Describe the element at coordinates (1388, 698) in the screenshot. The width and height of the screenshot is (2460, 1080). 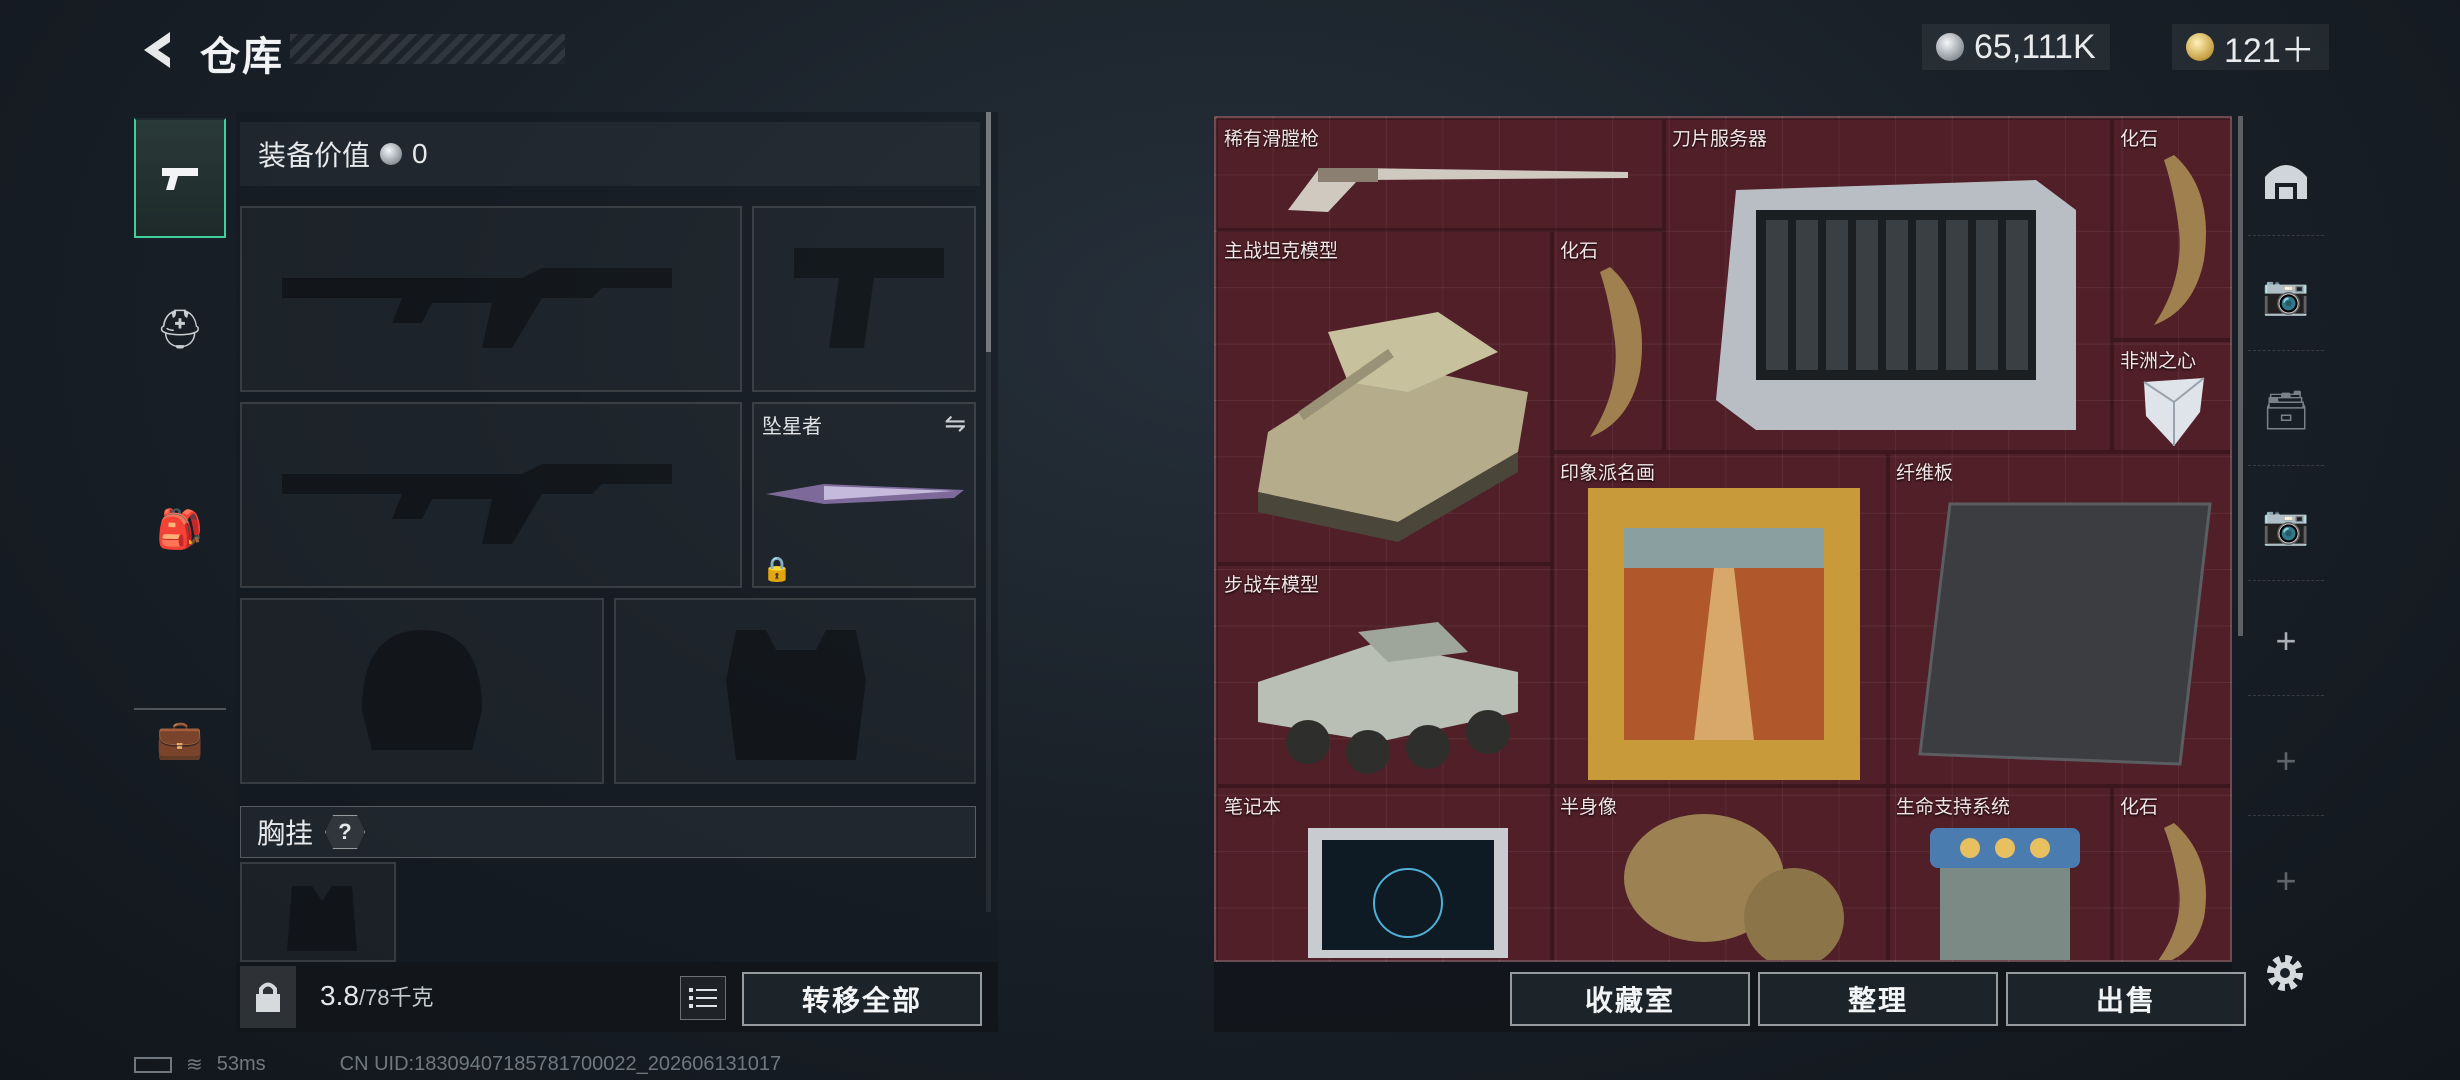
I see `ifv-model-icon` at that location.